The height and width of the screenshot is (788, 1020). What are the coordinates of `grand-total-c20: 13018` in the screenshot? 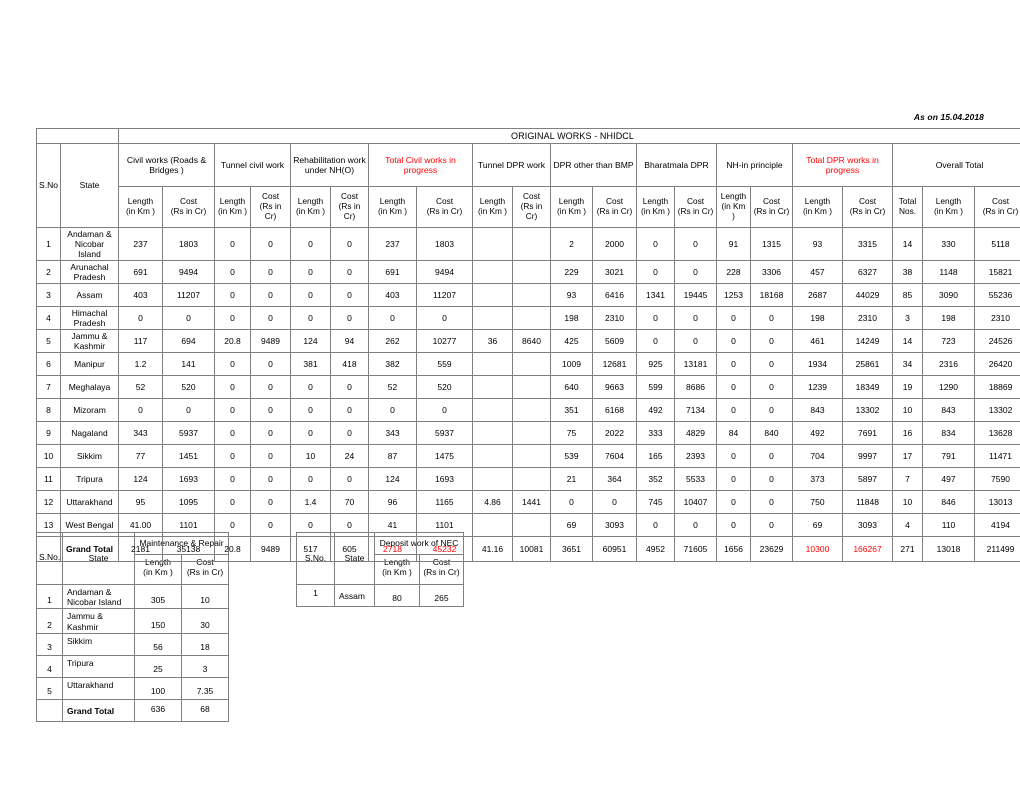 It's located at (948, 549).